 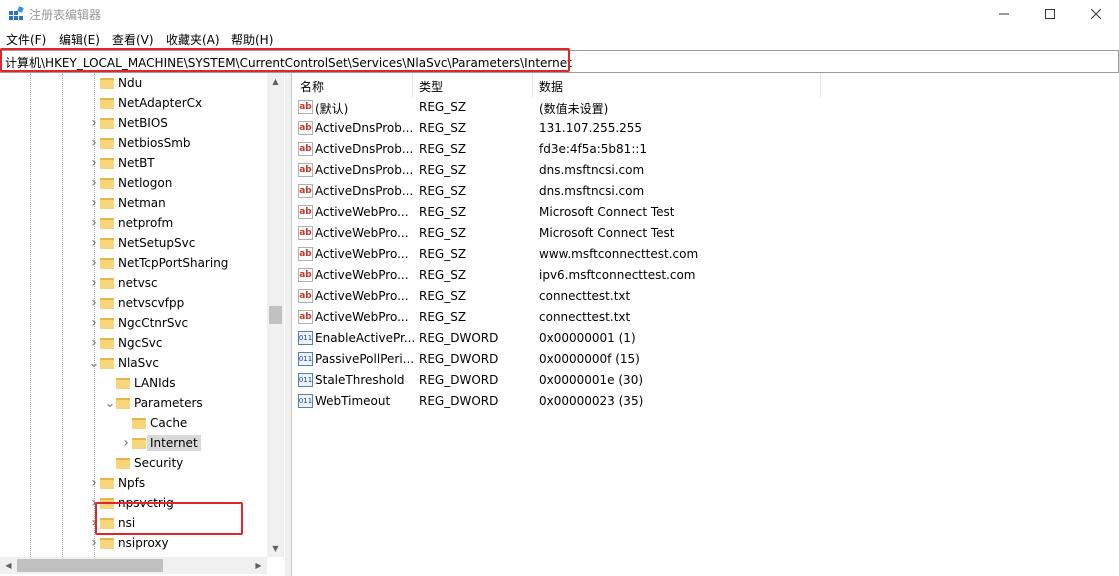 What do you see at coordinates (275, 548) in the screenshot?
I see `scroll-down-icon: ▼` at bounding box center [275, 548].